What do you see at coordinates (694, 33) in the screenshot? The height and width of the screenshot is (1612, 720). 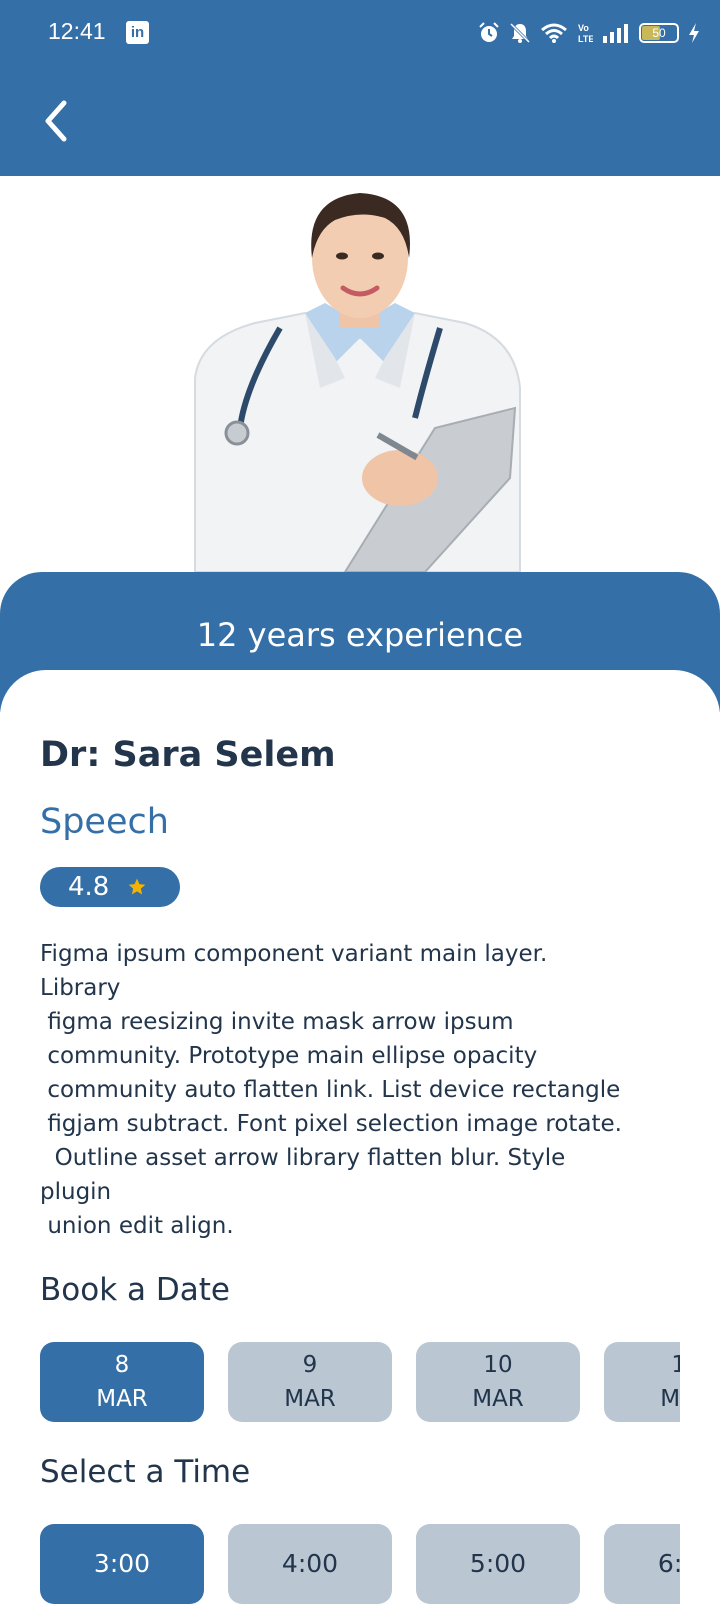 I see `charging-icon` at bounding box center [694, 33].